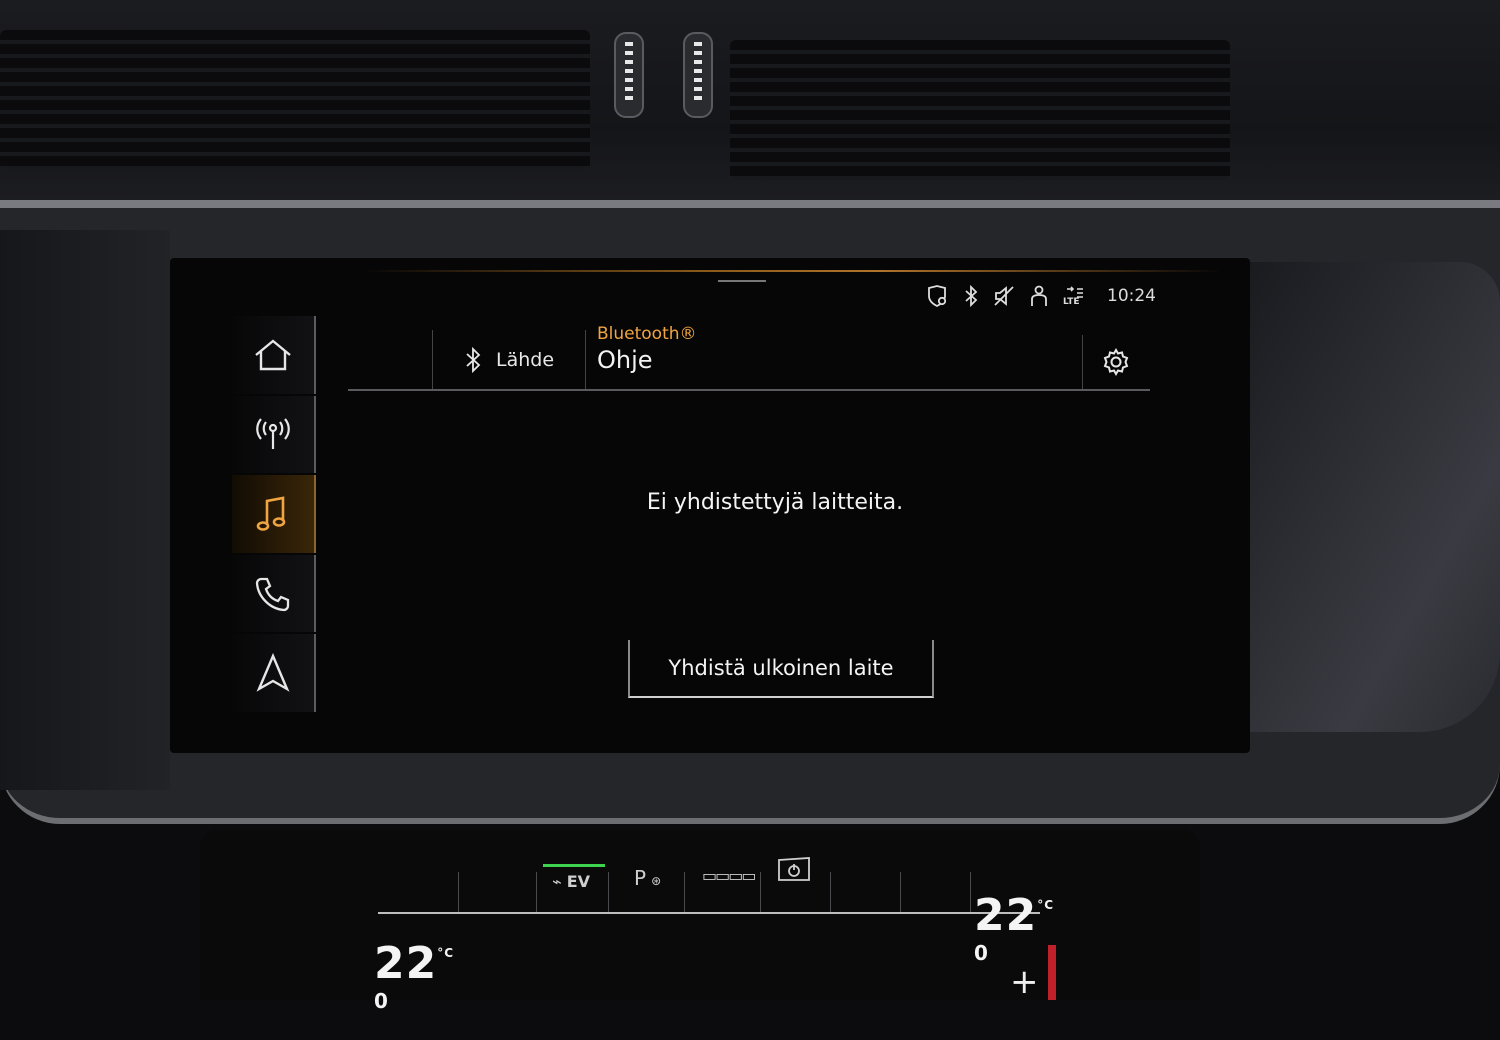 This screenshot has width=1500, height=1040. What do you see at coordinates (381, 1001) in the screenshot?
I see `left-temp-decimal: 0` at bounding box center [381, 1001].